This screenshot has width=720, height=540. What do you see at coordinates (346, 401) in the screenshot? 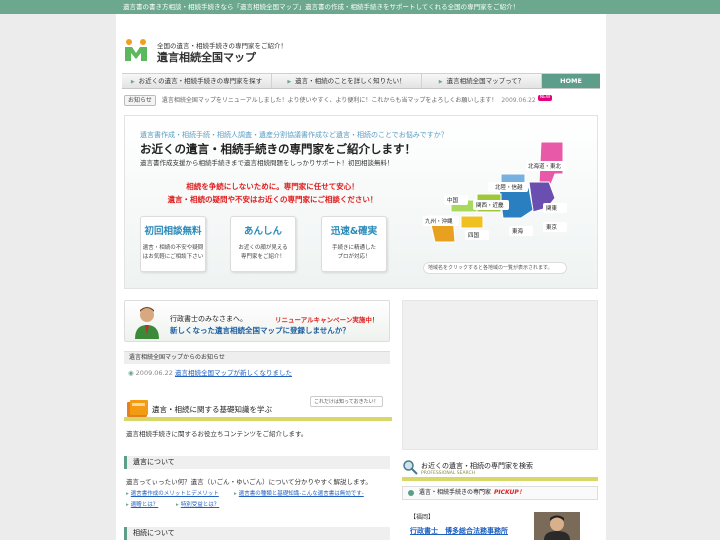
I see `basics-tag: これだけは知っておきたい！` at bounding box center [346, 401].